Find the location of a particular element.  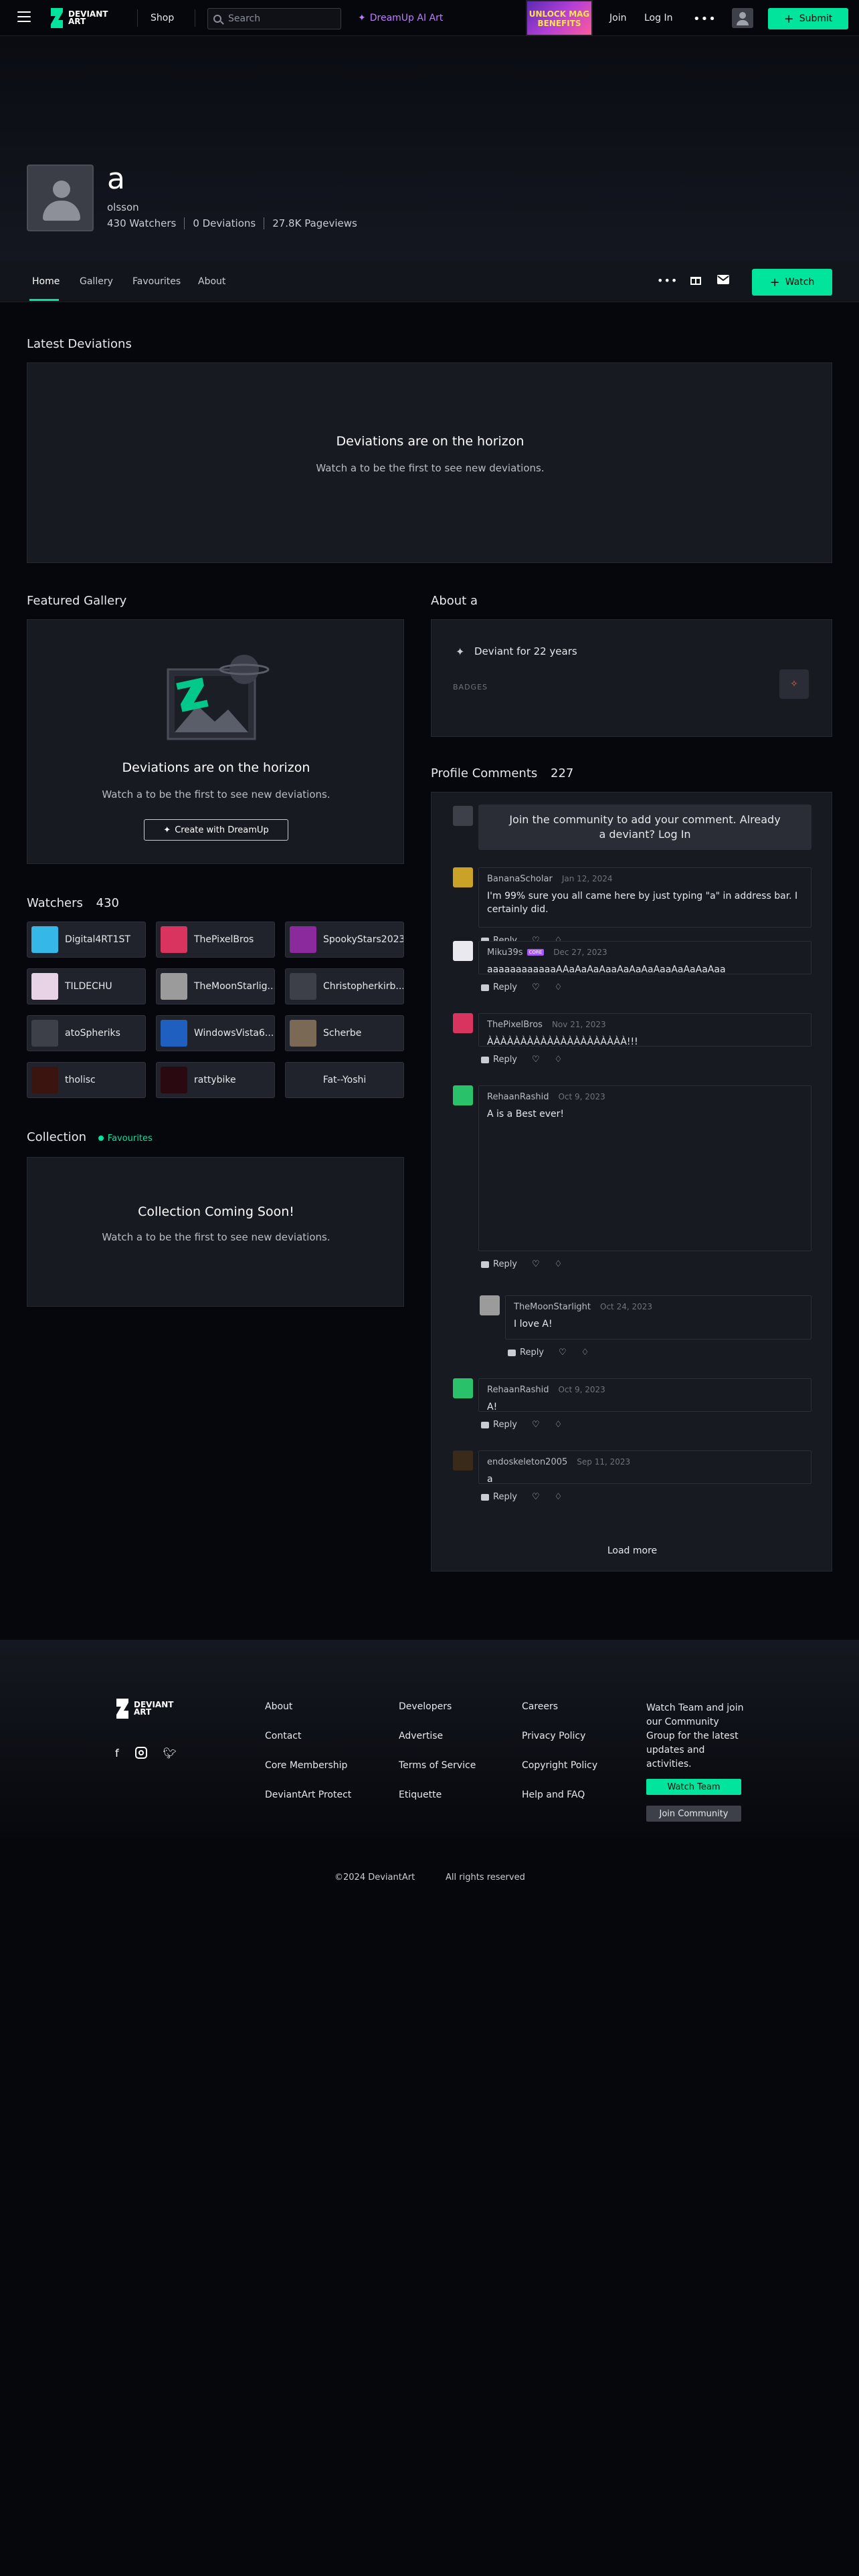

user-avatar-icon is located at coordinates (742, 18).